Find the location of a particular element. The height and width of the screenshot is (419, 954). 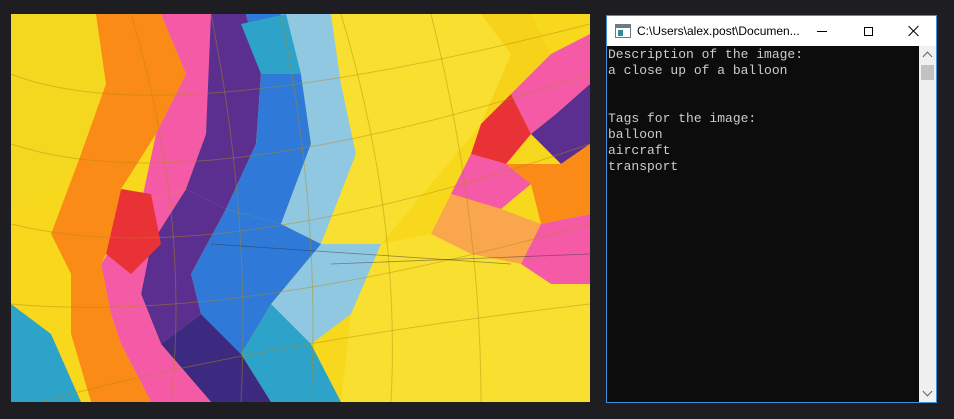

chevron-up-icon is located at coordinates (927, 56).